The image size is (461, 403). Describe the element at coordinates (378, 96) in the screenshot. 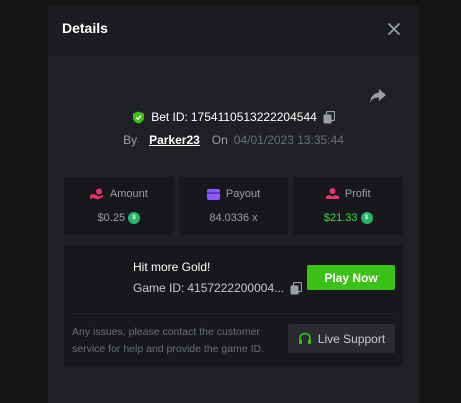

I see `share-icon` at that location.